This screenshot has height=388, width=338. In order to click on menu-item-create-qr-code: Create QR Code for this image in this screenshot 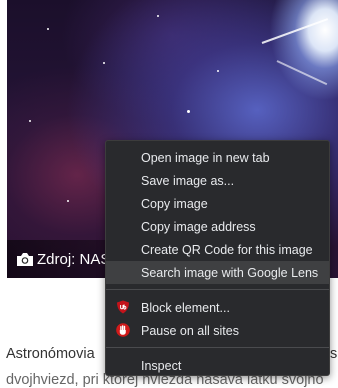, I will do `click(217, 249)`.